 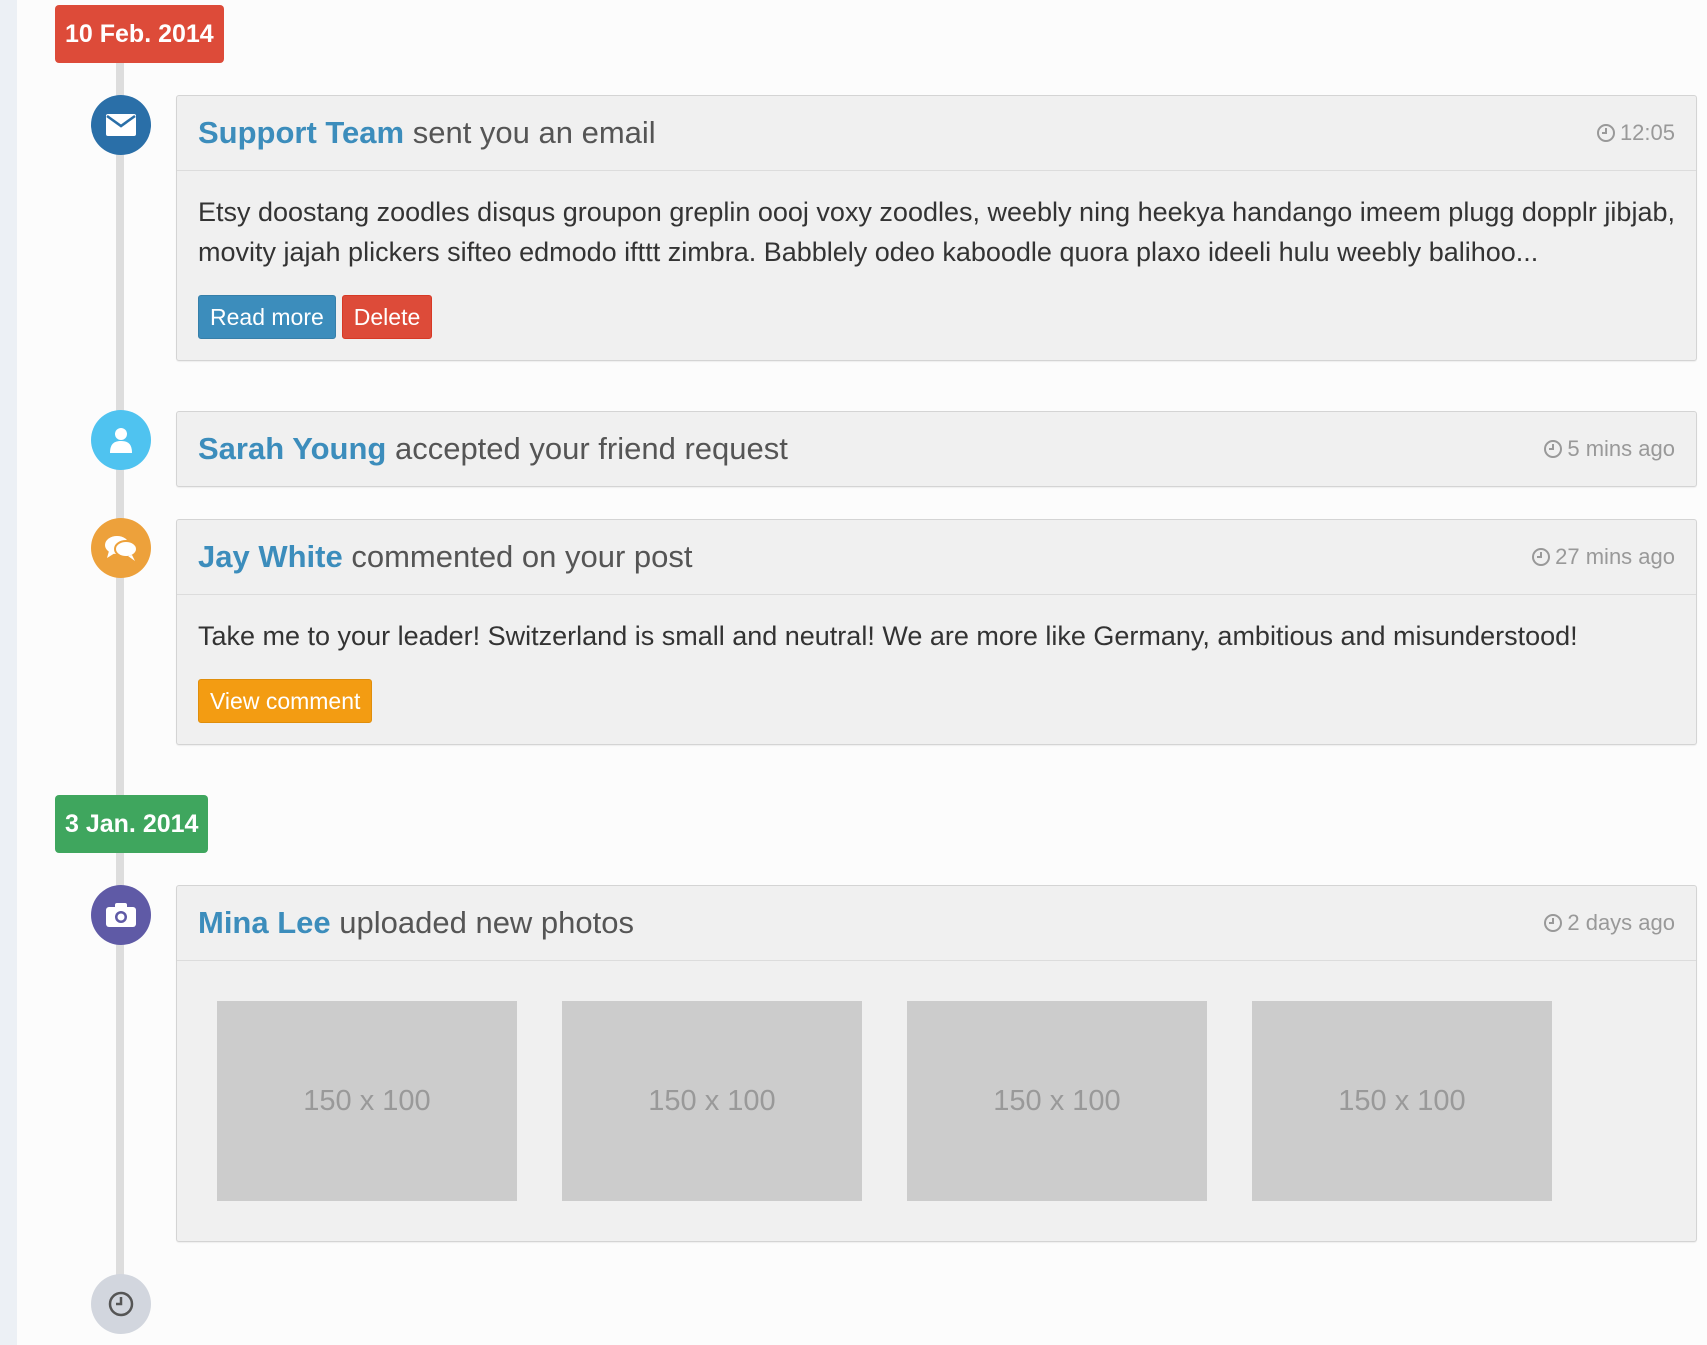 What do you see at coordinates (132, 824) in the screenshot?
I see `date-label-jan: 3 Jan. 2014` at bounding box center [132, 824].